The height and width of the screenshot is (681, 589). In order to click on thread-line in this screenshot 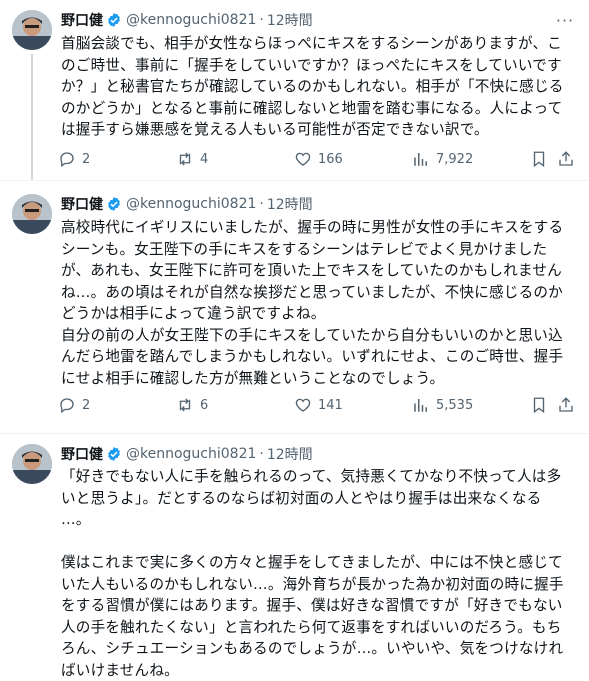, I will do `click(32, 117)`.